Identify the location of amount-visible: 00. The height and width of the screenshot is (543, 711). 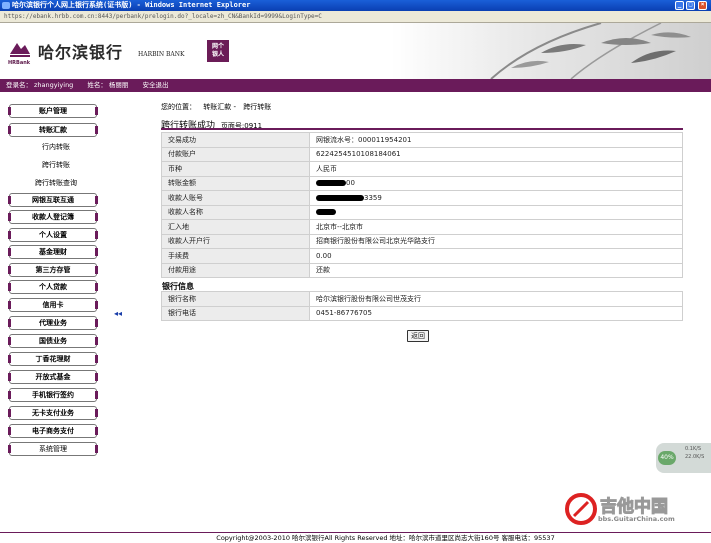
(350, 183).